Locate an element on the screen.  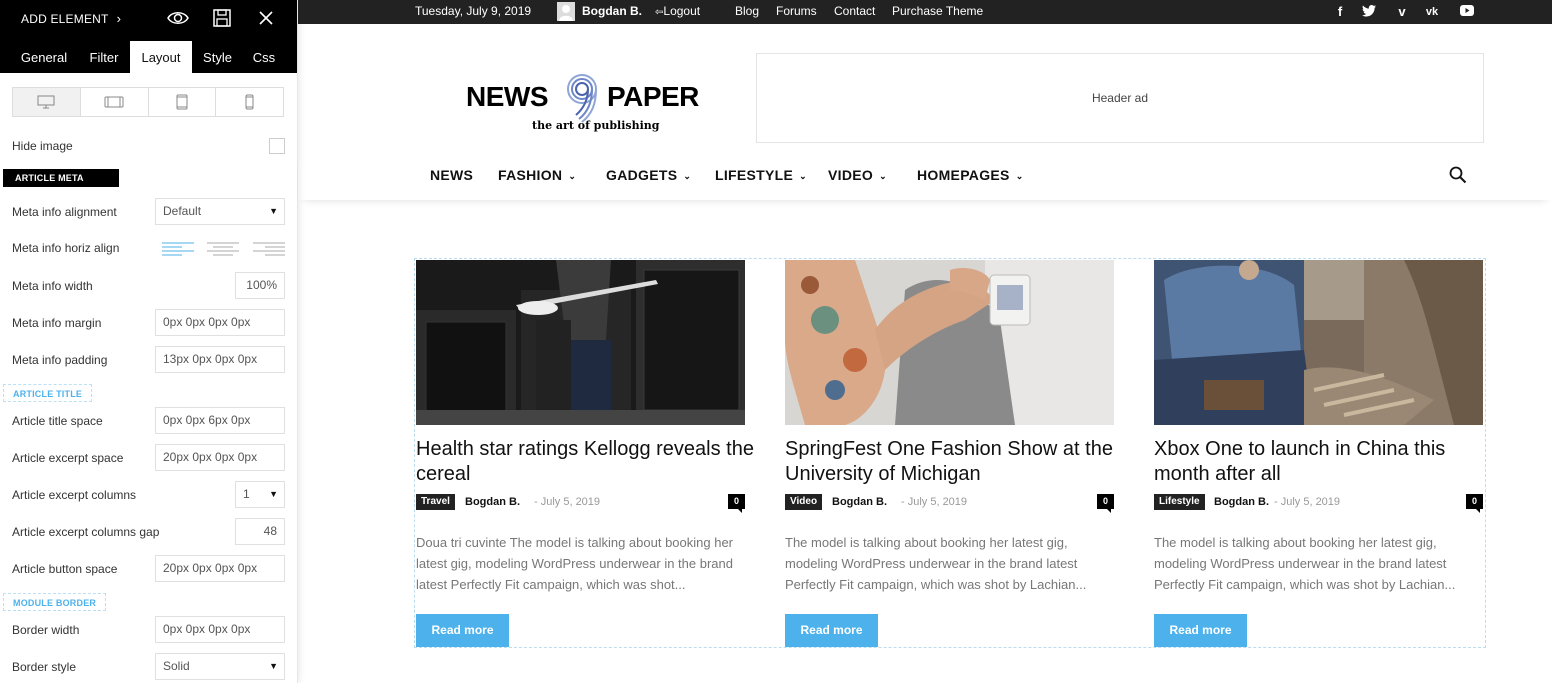
meta-margin-input: 0px 0px 0px 0px is located at coordinates (220, 322).